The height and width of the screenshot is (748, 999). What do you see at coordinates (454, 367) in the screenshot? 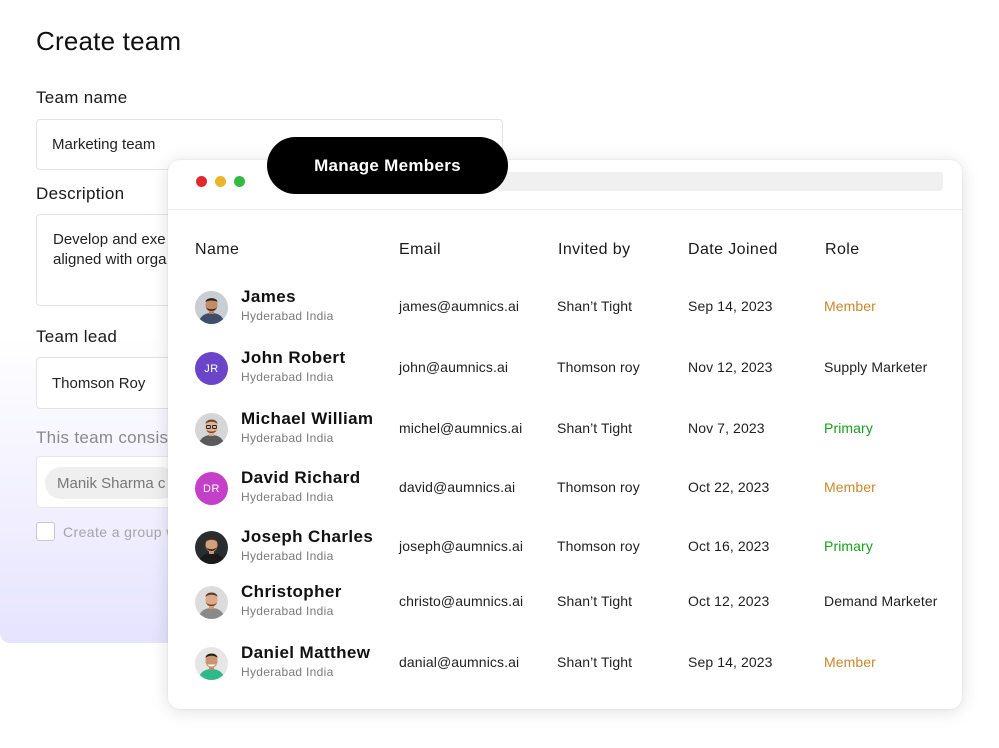
I see `member-email: john@aumnics.ai` at bounding box center [454, 367].